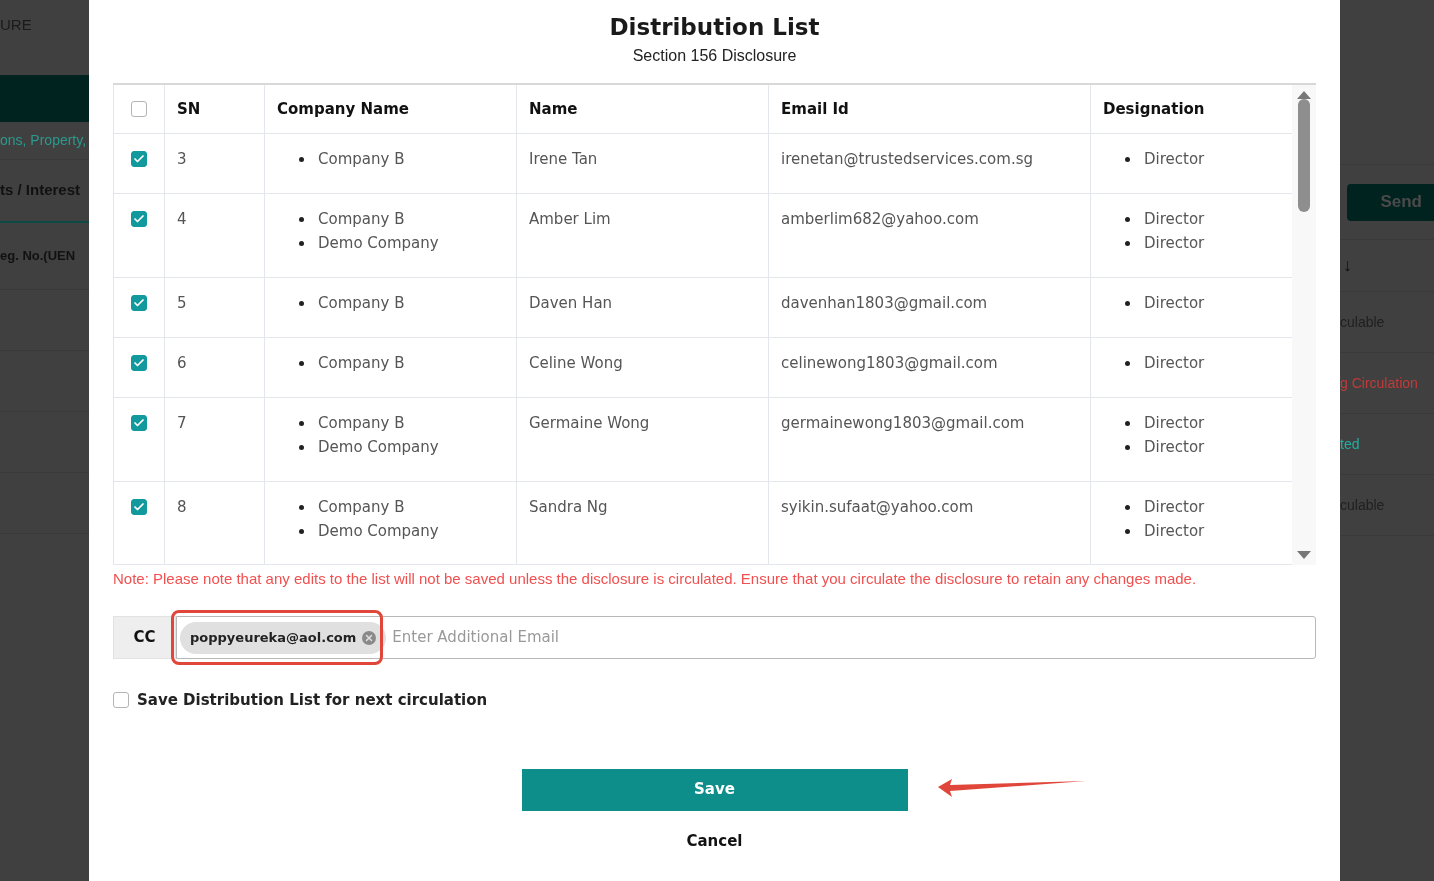 Image resolution: width=1434 pixels, height=881 pixels. I want to click on table-cell: 5, so click(182, 303).